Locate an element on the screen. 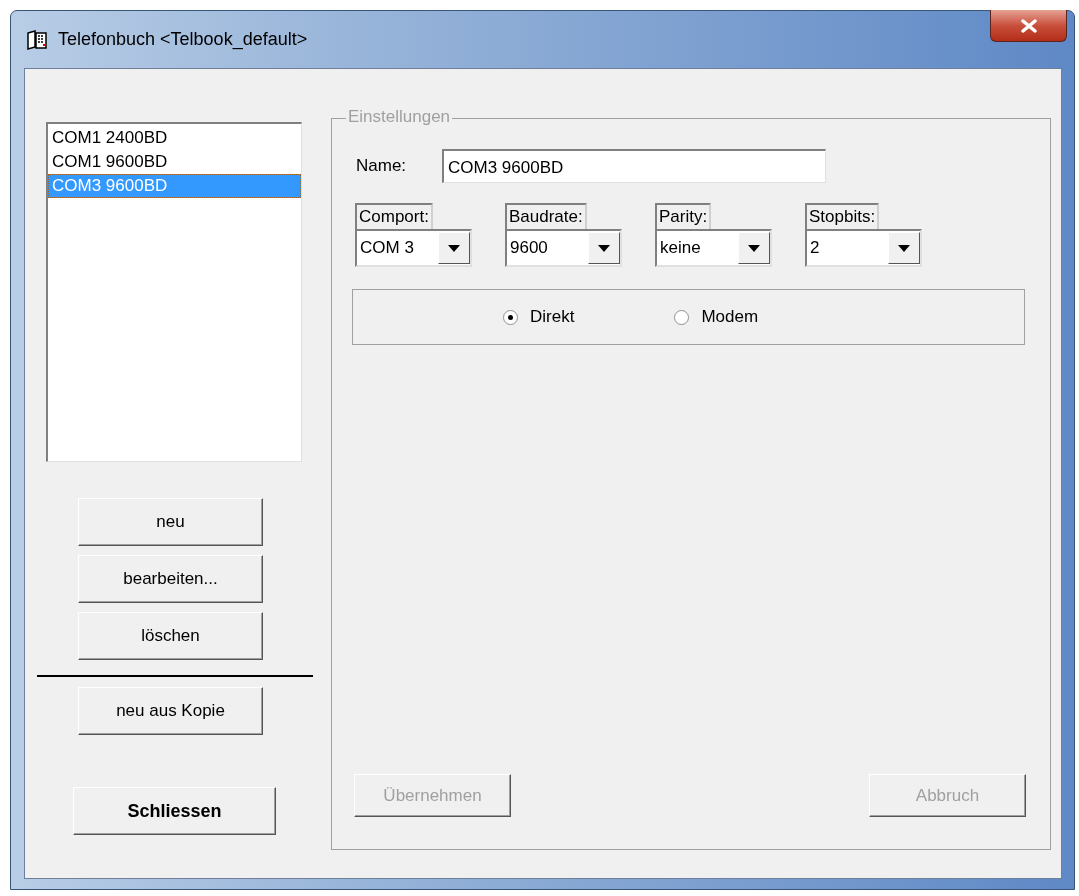 This screenshot has height=896, width=1079. window-title: Telefonbuch <Telbook_default> is located at coordinates (183, 39).